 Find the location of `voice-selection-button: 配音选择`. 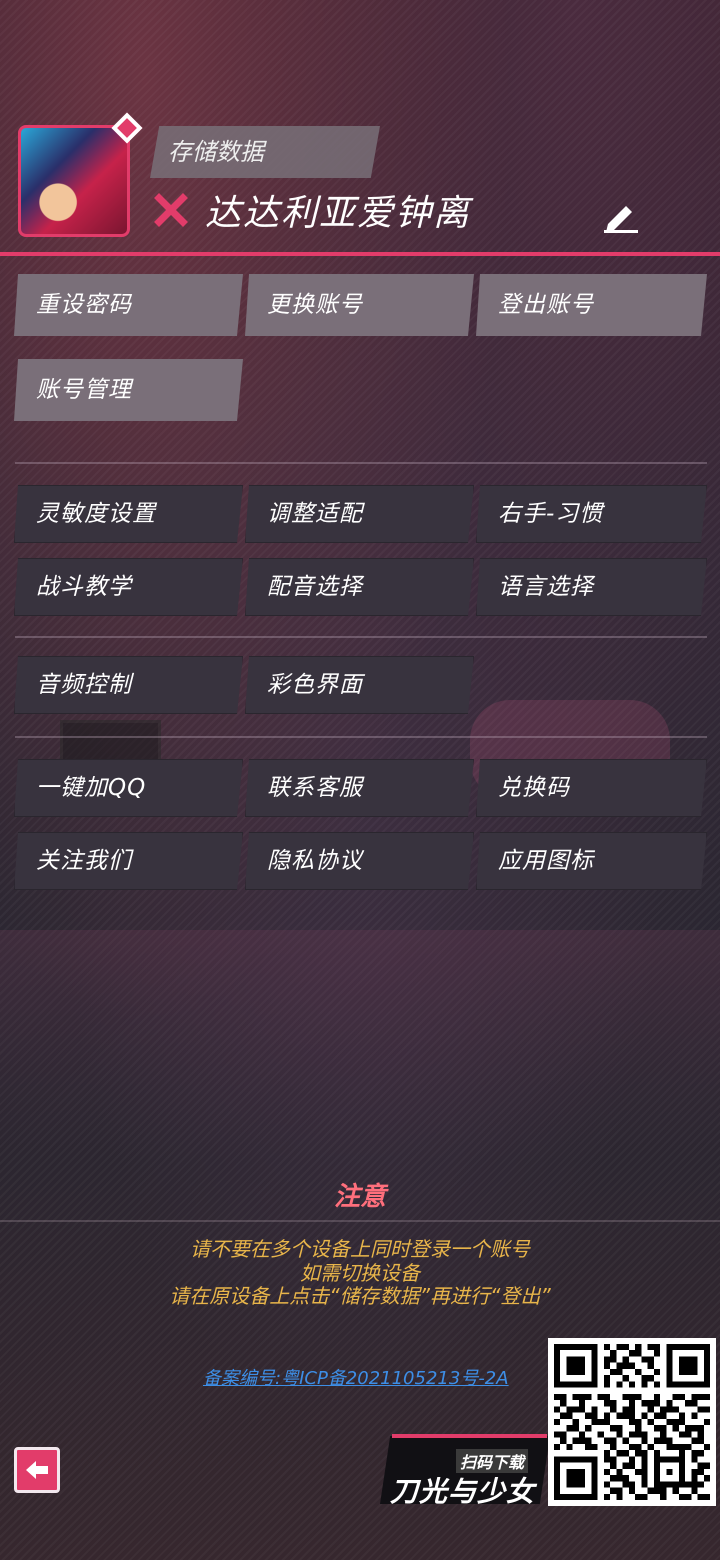

voice-selection-button: 配音选择 is located at coordinates (359, 587).